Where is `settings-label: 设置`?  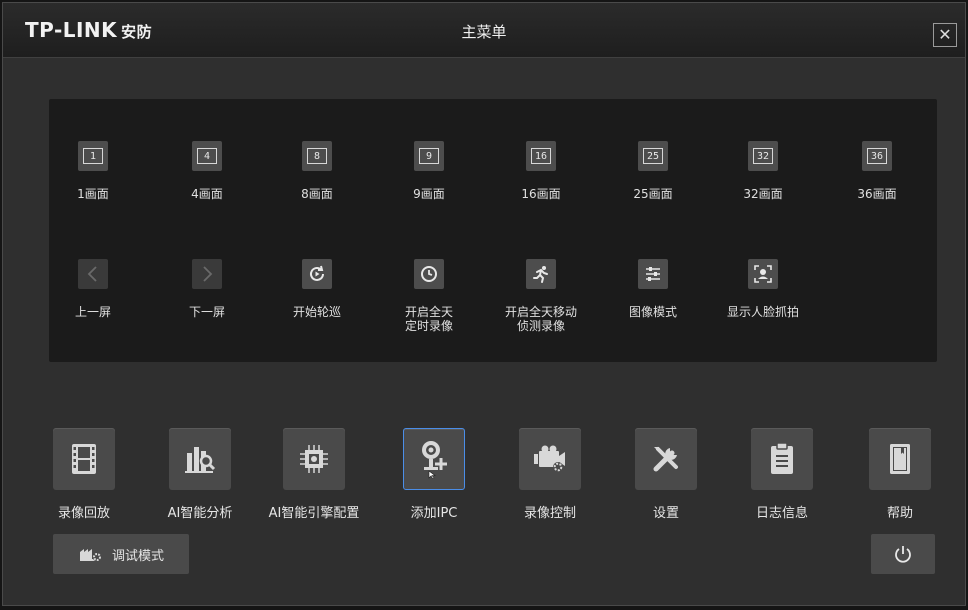
settings-label: 设置 is located at coordinates (665, 513).